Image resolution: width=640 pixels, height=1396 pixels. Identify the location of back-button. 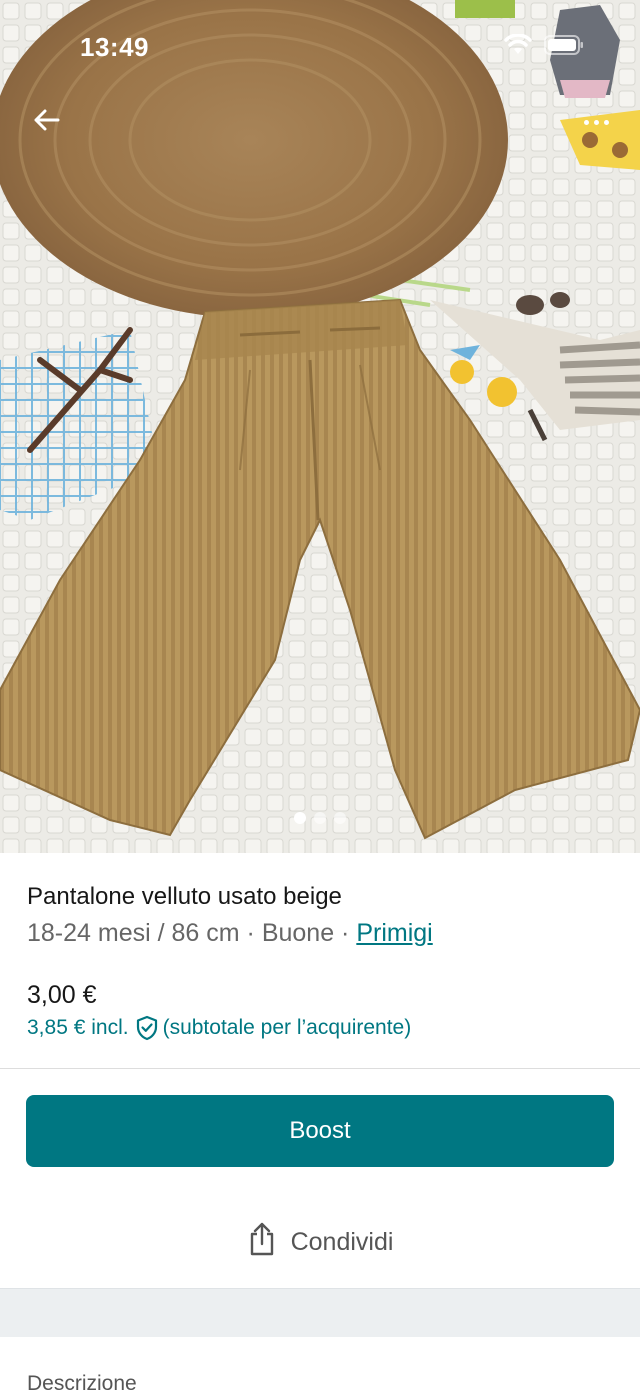
(46, 122).